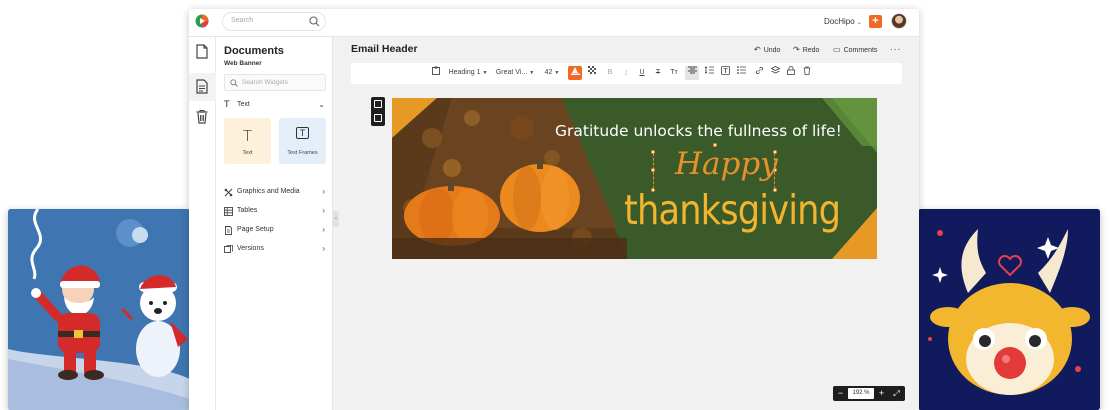  I want to click on document-type-label: Web Banner, so click(243, 63).